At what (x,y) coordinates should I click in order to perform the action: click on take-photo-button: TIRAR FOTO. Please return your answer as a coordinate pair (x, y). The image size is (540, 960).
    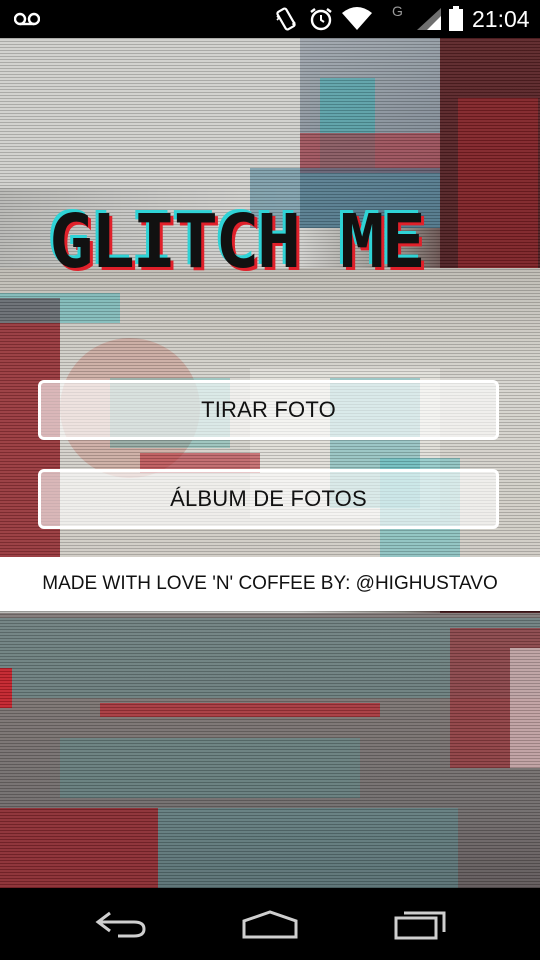
    Looking at the image, I should click on (268, 410).